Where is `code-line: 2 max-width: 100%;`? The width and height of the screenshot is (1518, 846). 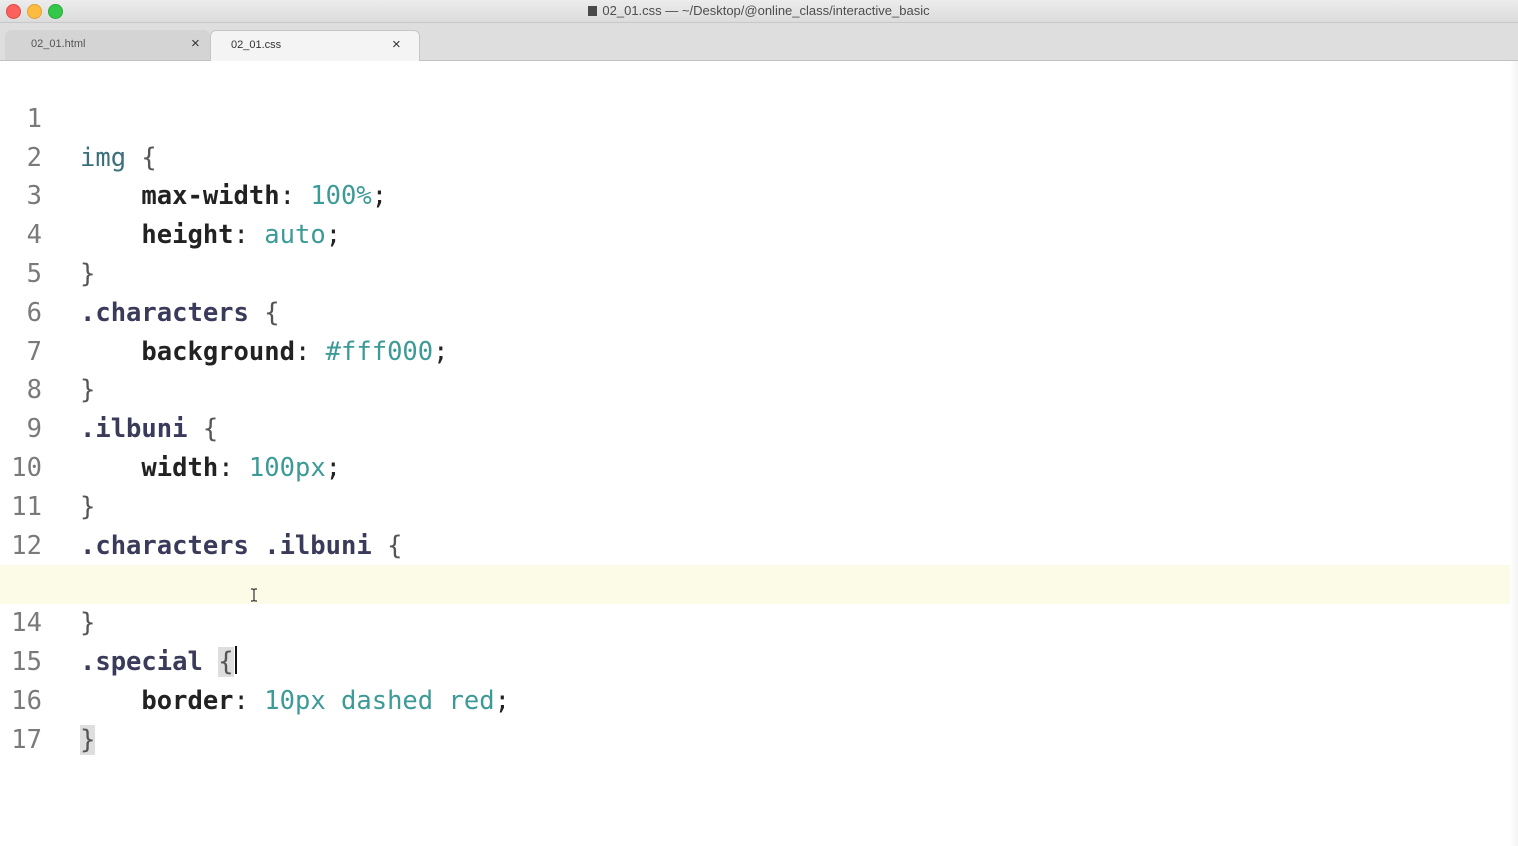 code-line: 2 max-width: 100%; is located at coordinates (759, 156).